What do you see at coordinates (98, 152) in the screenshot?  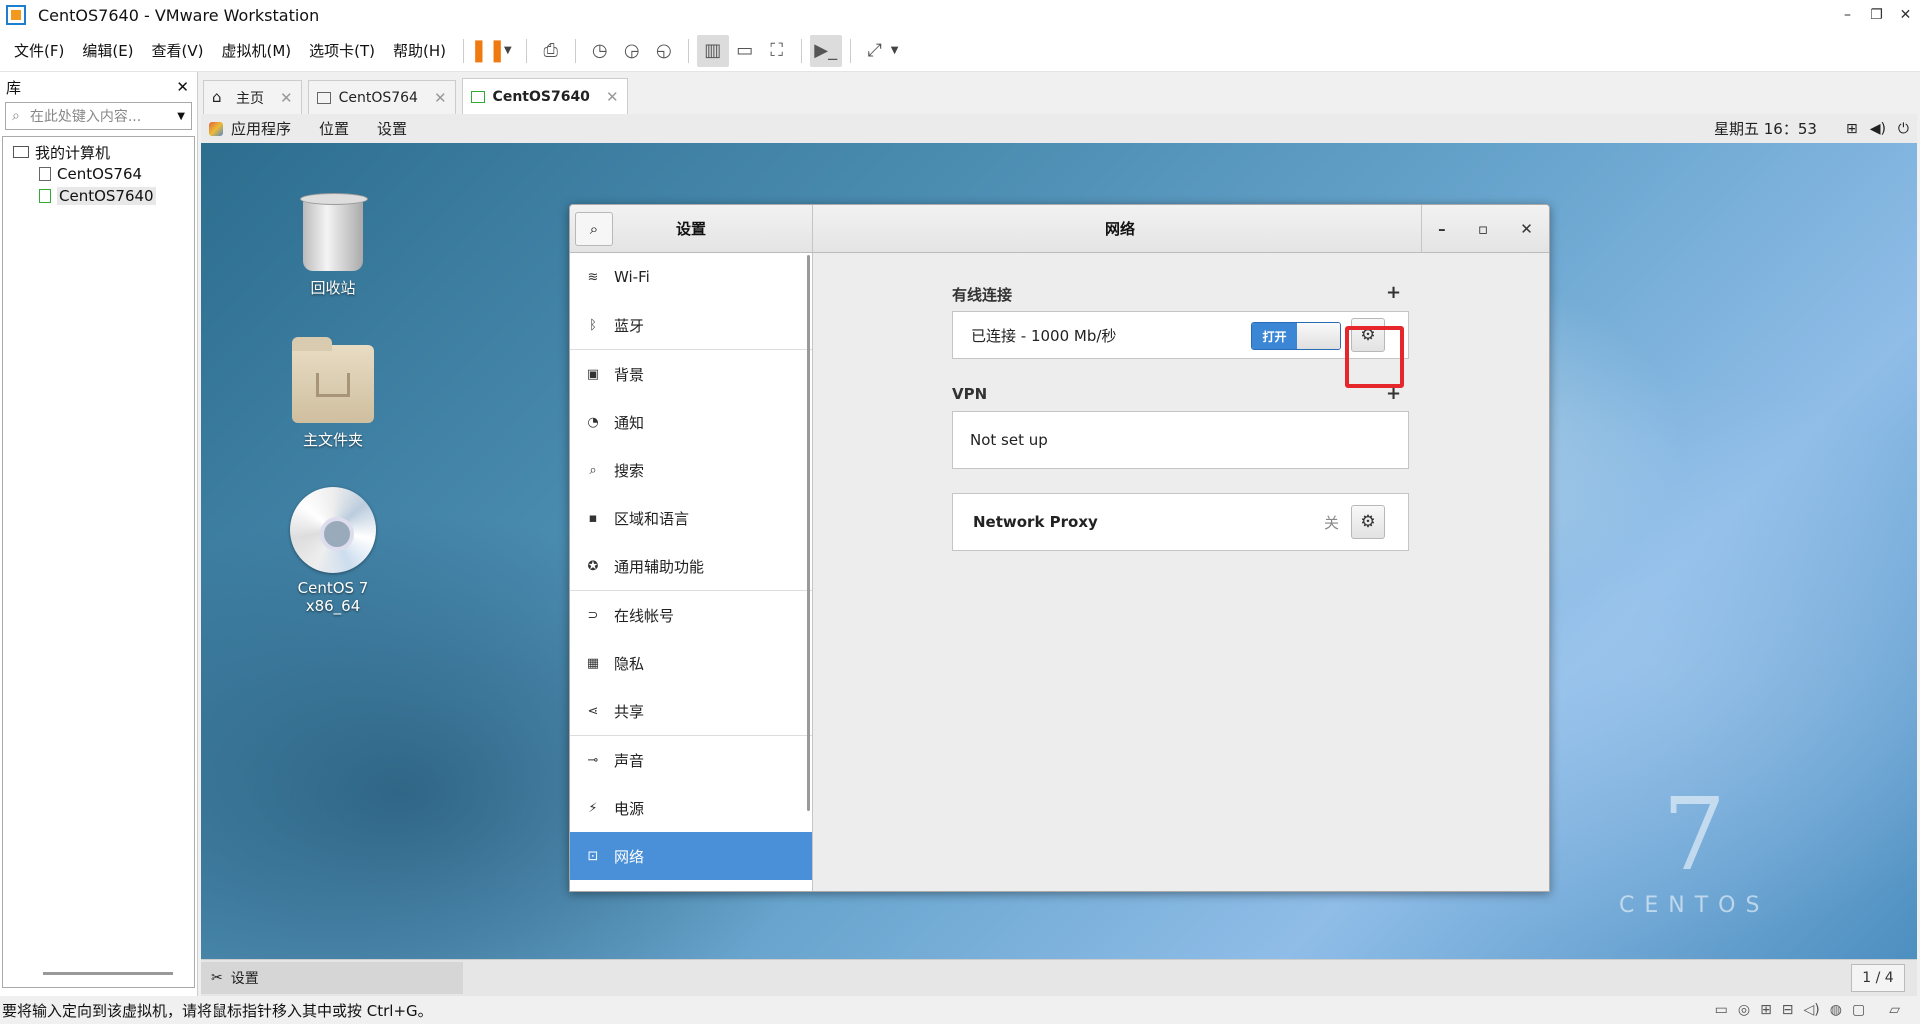 I see `tree-my-computer: 我的计算机` at bounding box center [98, 152].